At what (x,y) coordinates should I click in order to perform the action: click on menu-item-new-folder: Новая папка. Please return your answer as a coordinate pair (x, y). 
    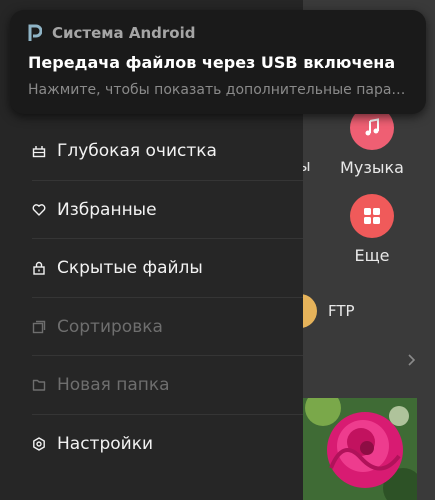
    Looking at the image, I should click on (151, 385).